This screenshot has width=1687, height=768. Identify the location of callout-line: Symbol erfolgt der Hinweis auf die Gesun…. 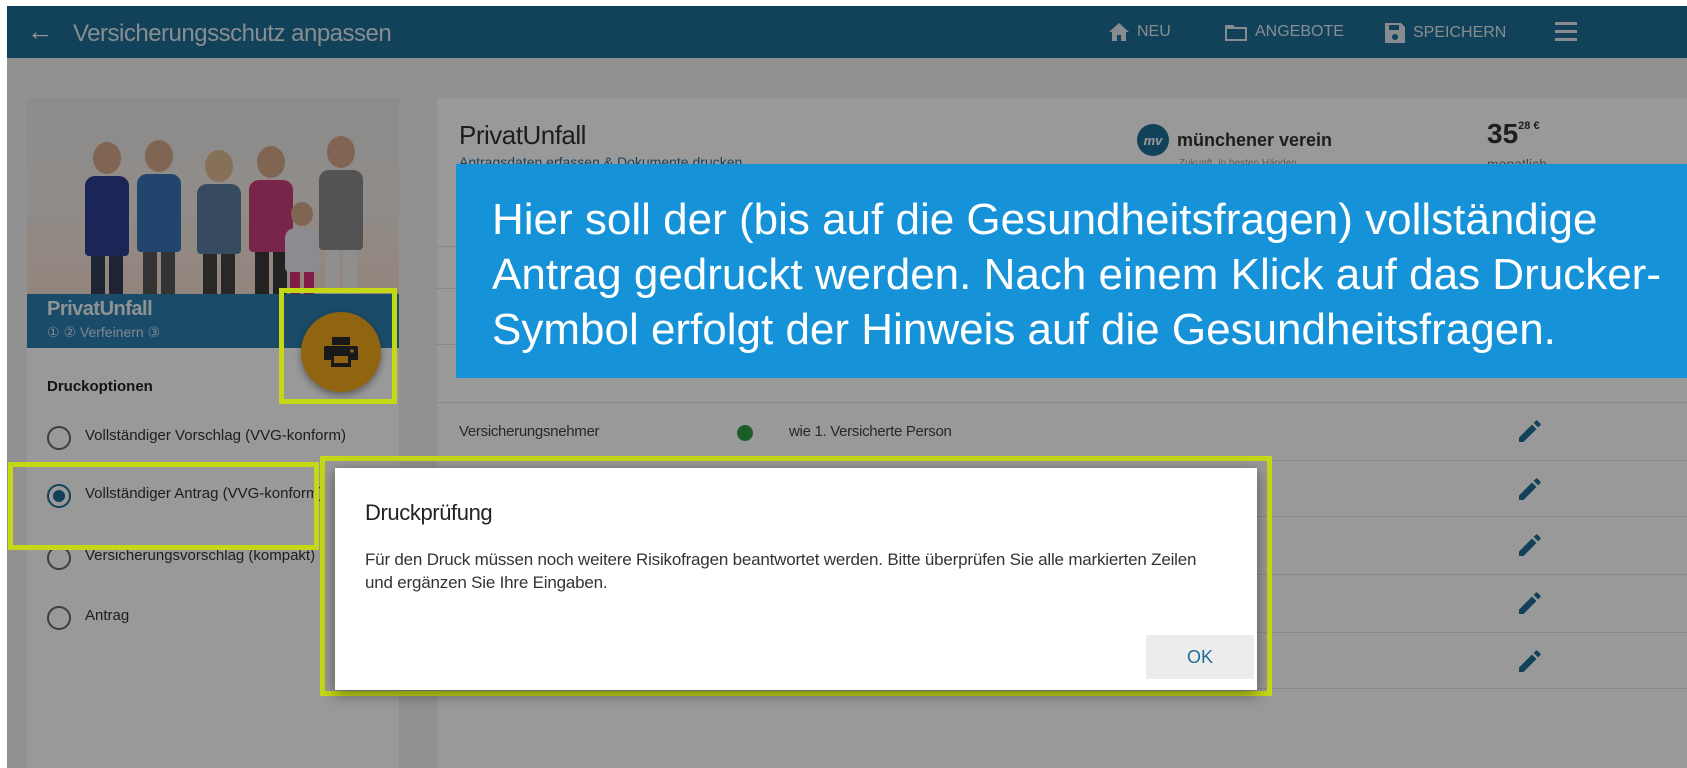
(1024, 329).